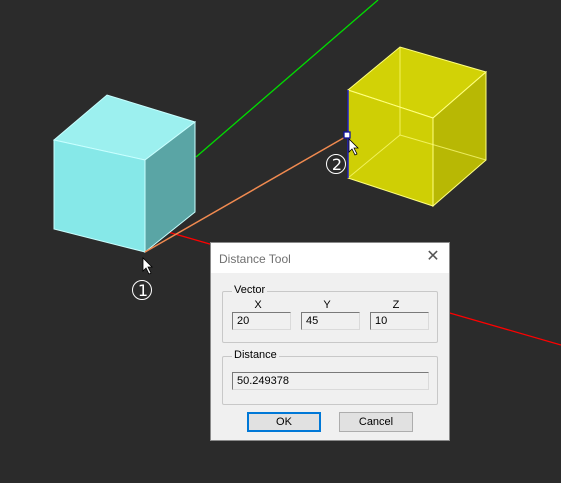  I want to click on cancel-button: Cancel, so click(376, 422).